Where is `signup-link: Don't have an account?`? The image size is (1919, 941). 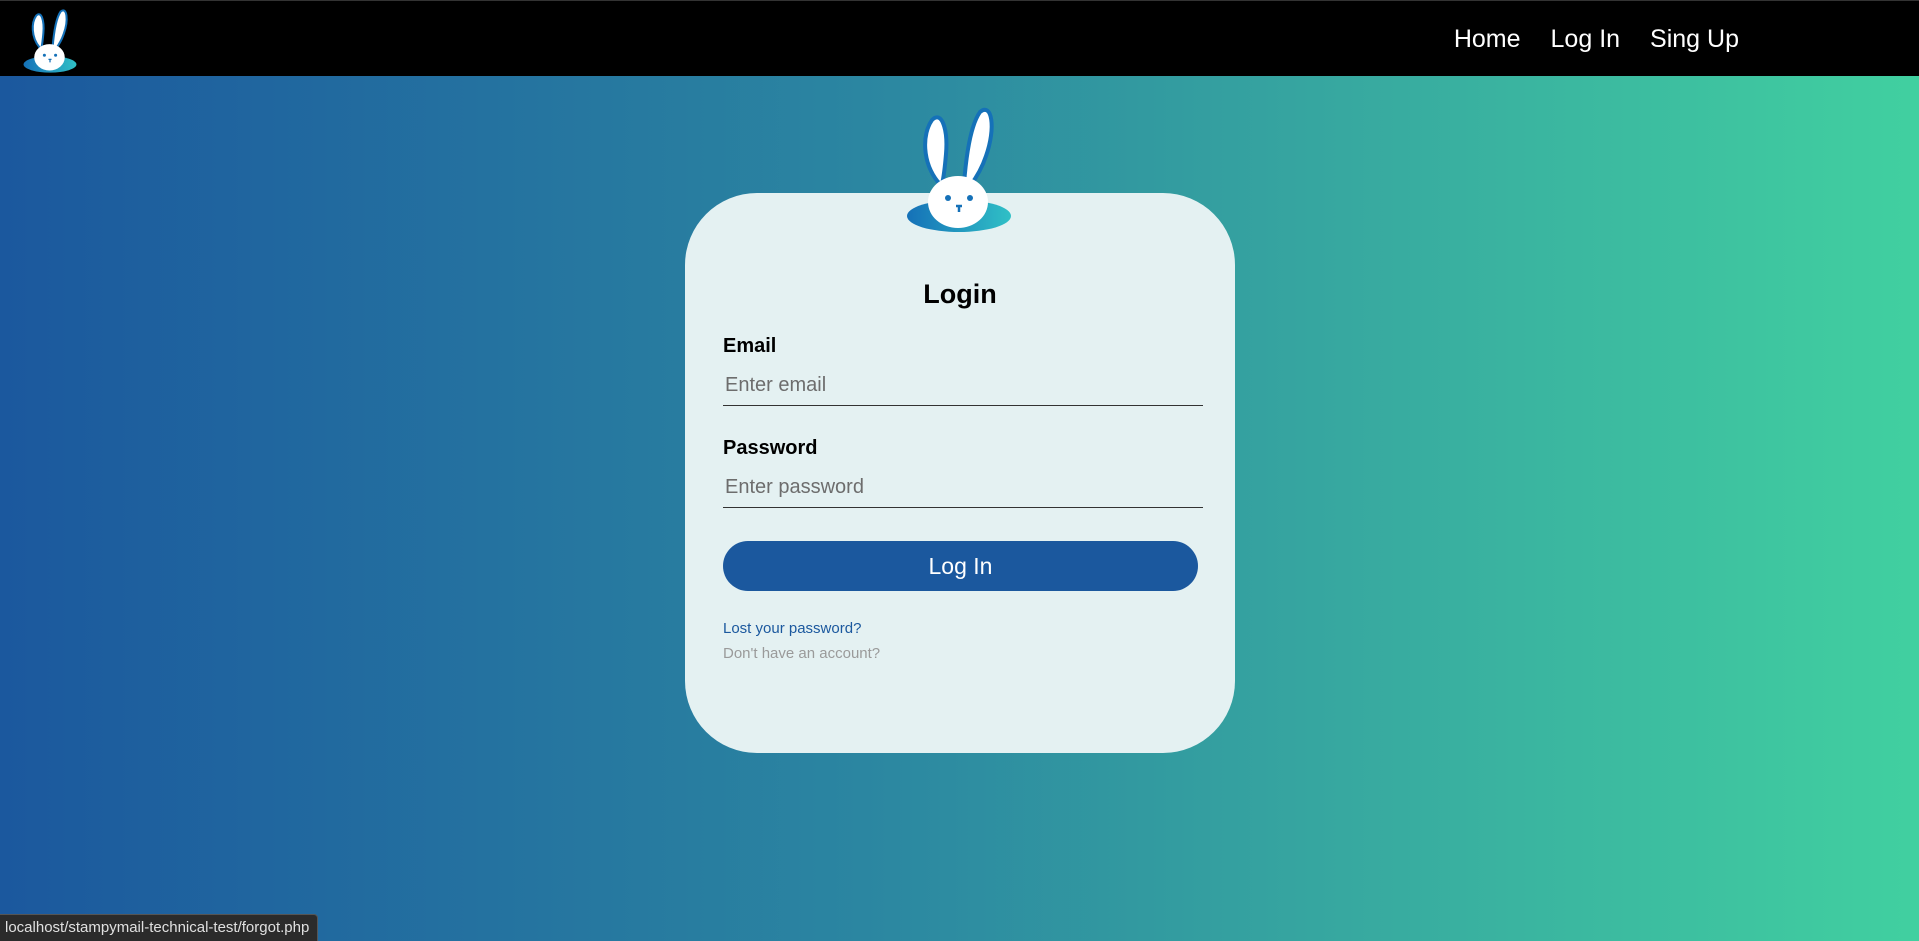
signup-link: Don't have an account? is located at coordinates (801, 653).